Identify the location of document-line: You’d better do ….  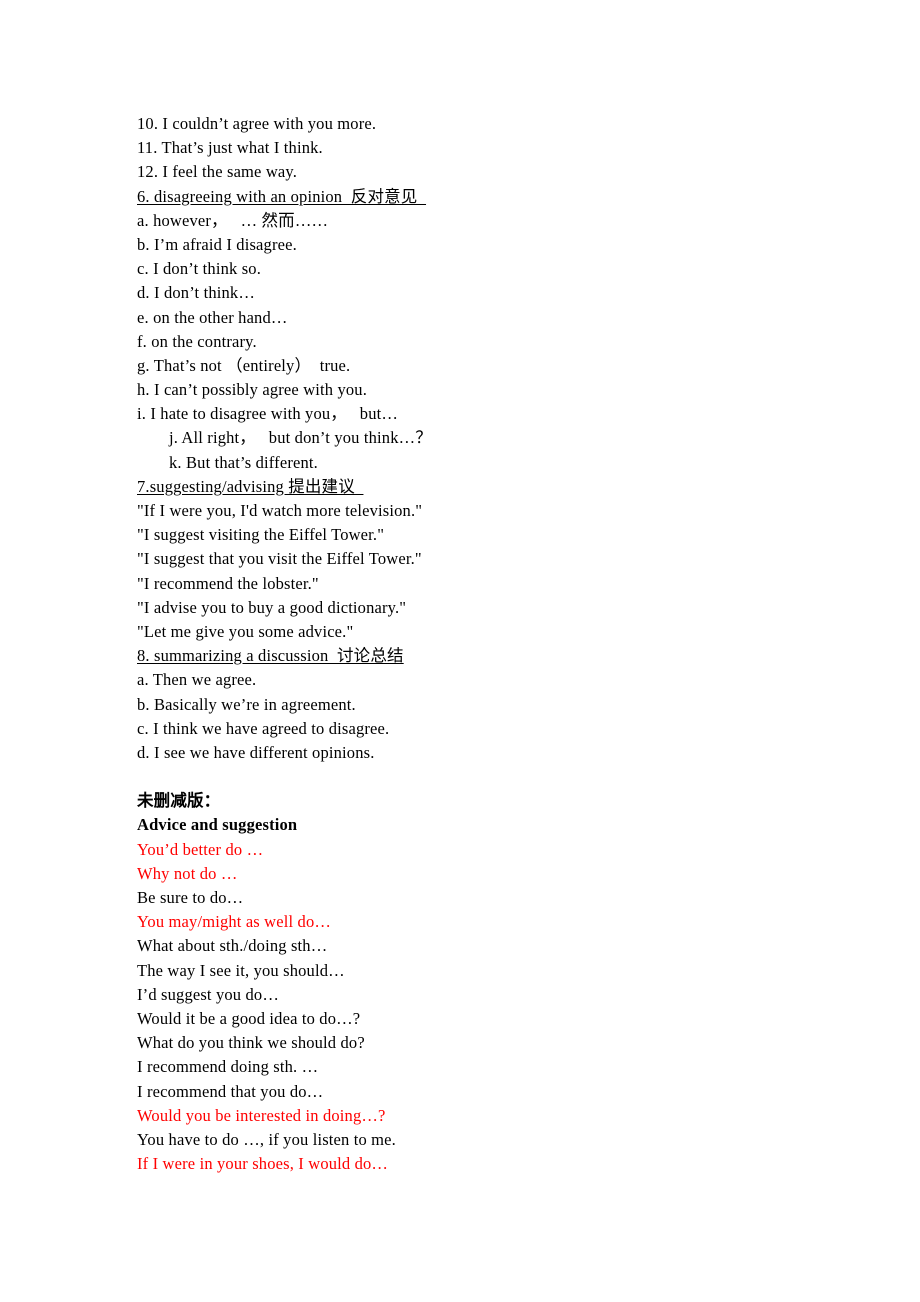
(200, 849).